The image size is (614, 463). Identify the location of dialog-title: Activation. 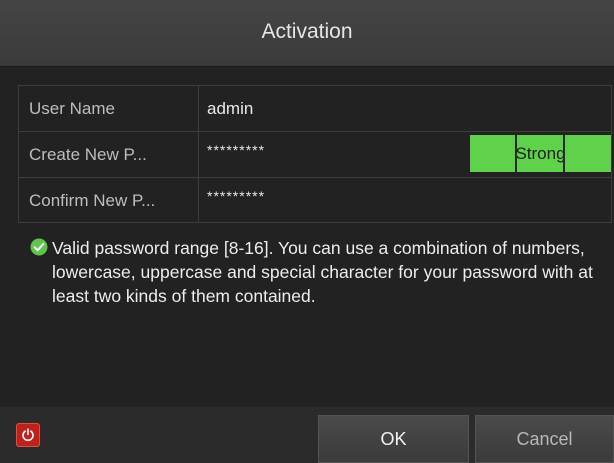
(307, 31).